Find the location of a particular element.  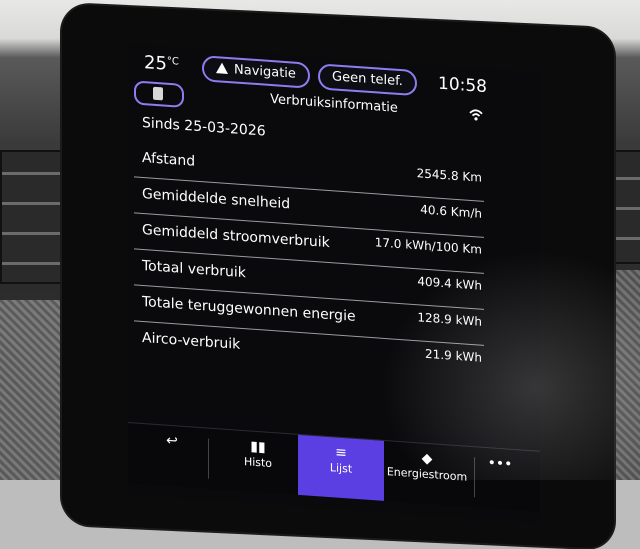

navigation-button-label: Navigatie is located at coordinates (265, 72).